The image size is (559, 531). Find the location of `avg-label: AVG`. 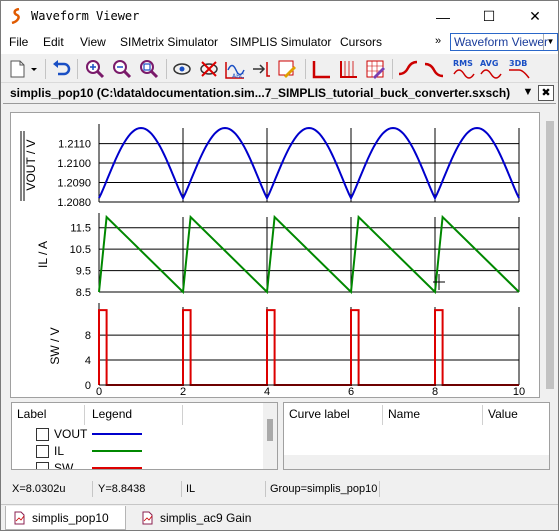

avg-label: AVG is located at coordinates (489, 63).